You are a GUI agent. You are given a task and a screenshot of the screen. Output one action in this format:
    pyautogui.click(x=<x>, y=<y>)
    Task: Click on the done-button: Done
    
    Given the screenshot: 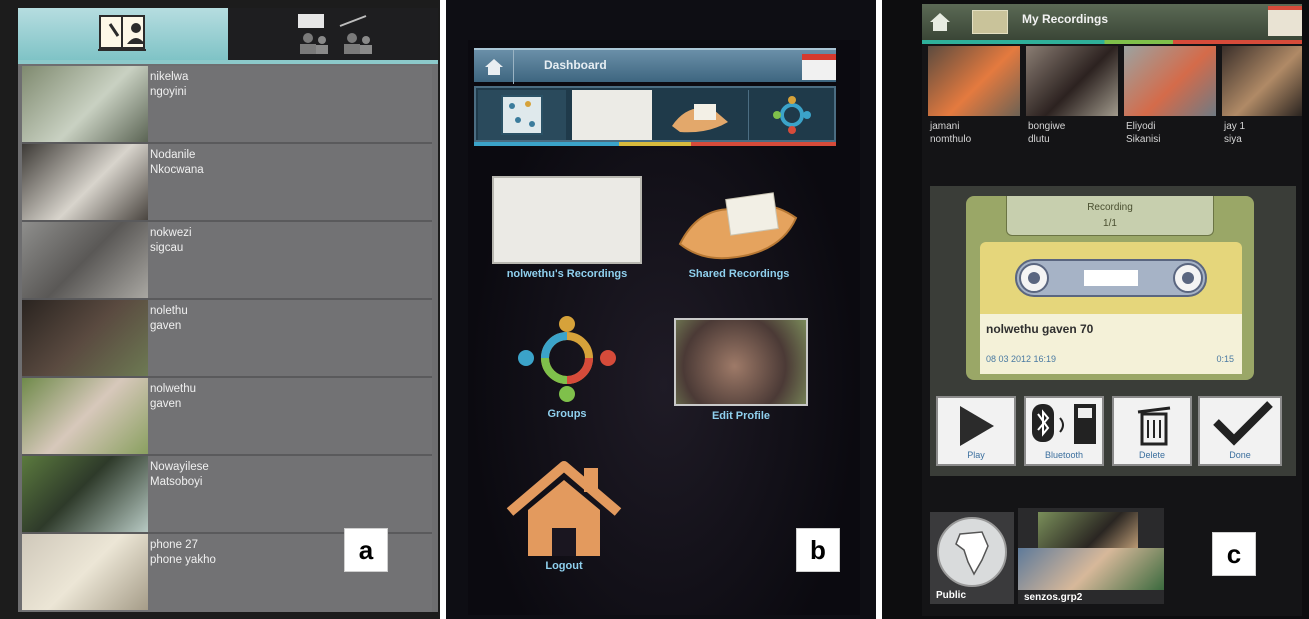 What is the action you would take?
    pyautogui.click(x=1240, y=431)
    